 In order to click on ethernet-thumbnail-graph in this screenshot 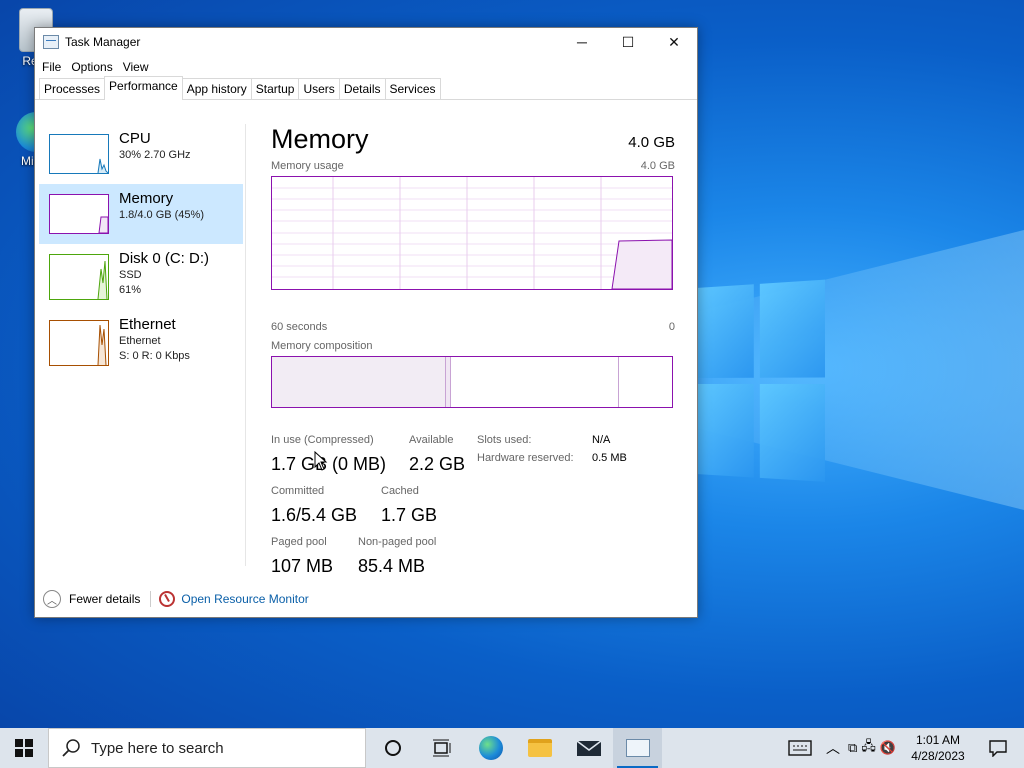, I will do `click(79, 343)`.